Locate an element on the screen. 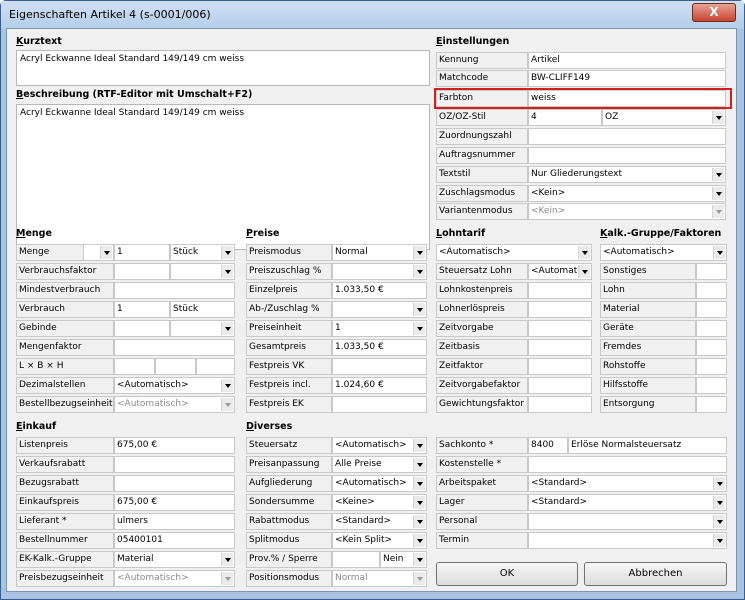  einkauf-field: ulmers is located at coordinates (174, 521).